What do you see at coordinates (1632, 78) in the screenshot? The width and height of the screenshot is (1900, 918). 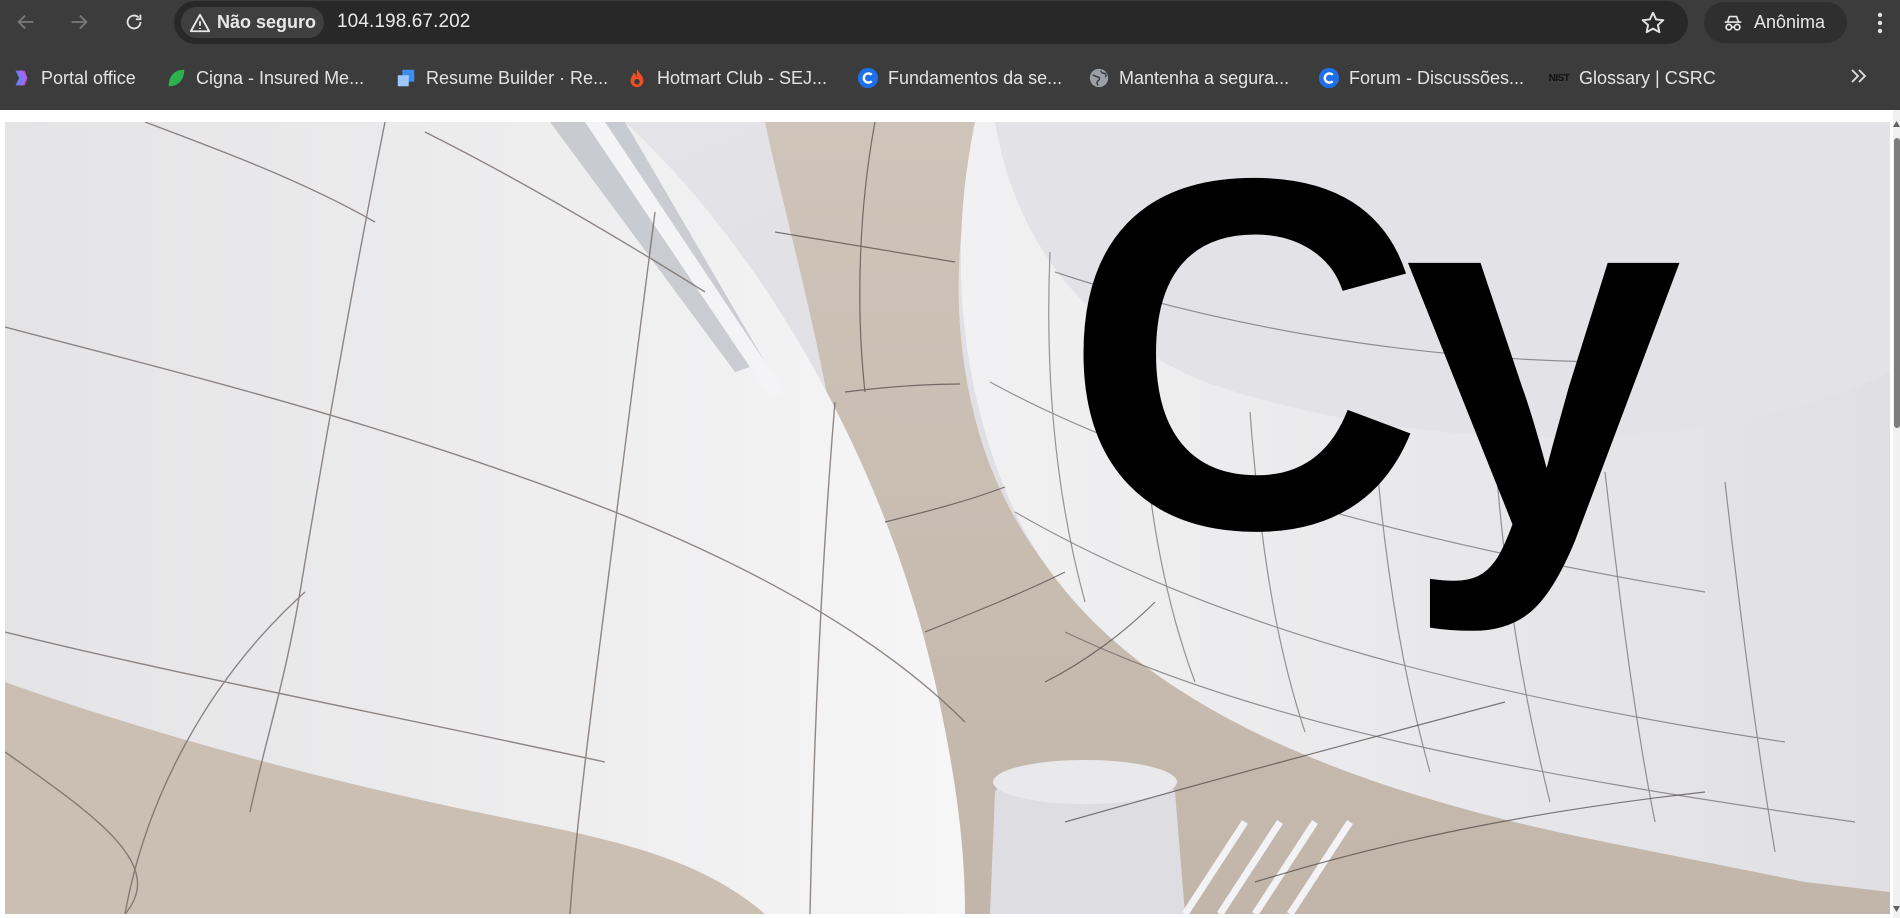 I see `bookmark-glossary-csrc: NIST Glossary | CSRC` at bounding box center [1632, 78].